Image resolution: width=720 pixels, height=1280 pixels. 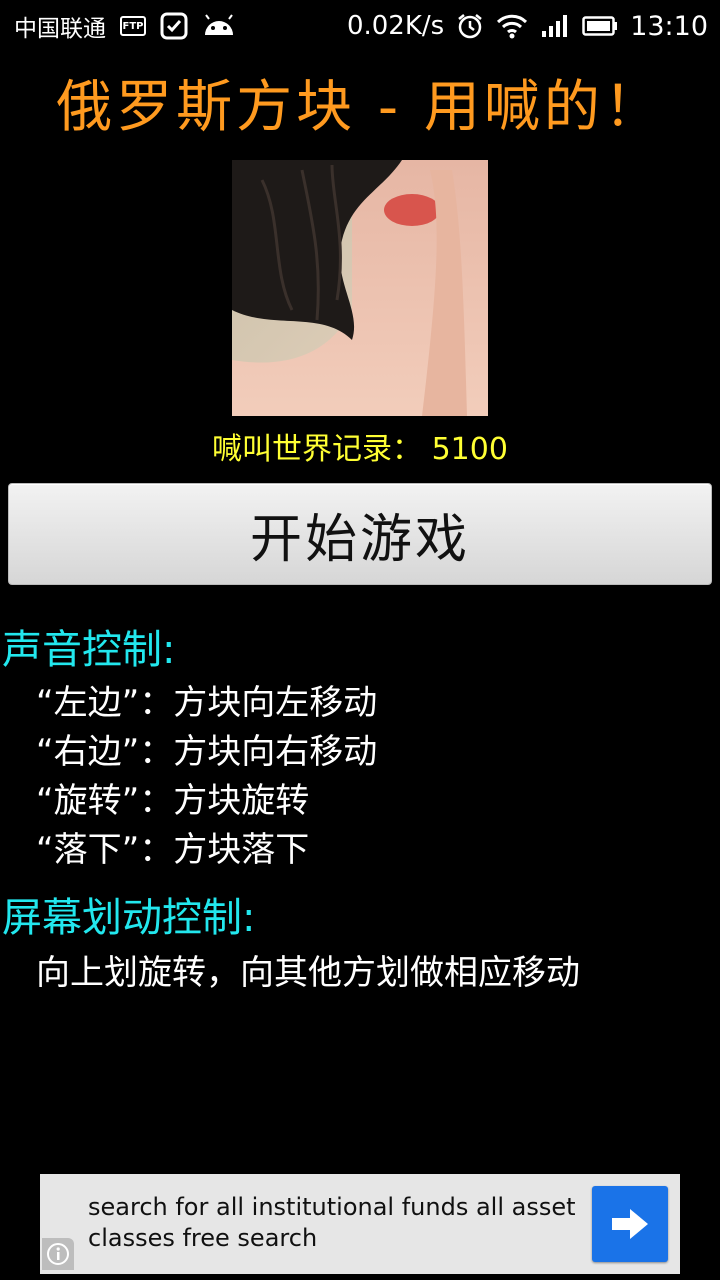 I want to click on status-bar: 中国联通 FTP 0.02K/s 13:10, so click(x=360, y=26).